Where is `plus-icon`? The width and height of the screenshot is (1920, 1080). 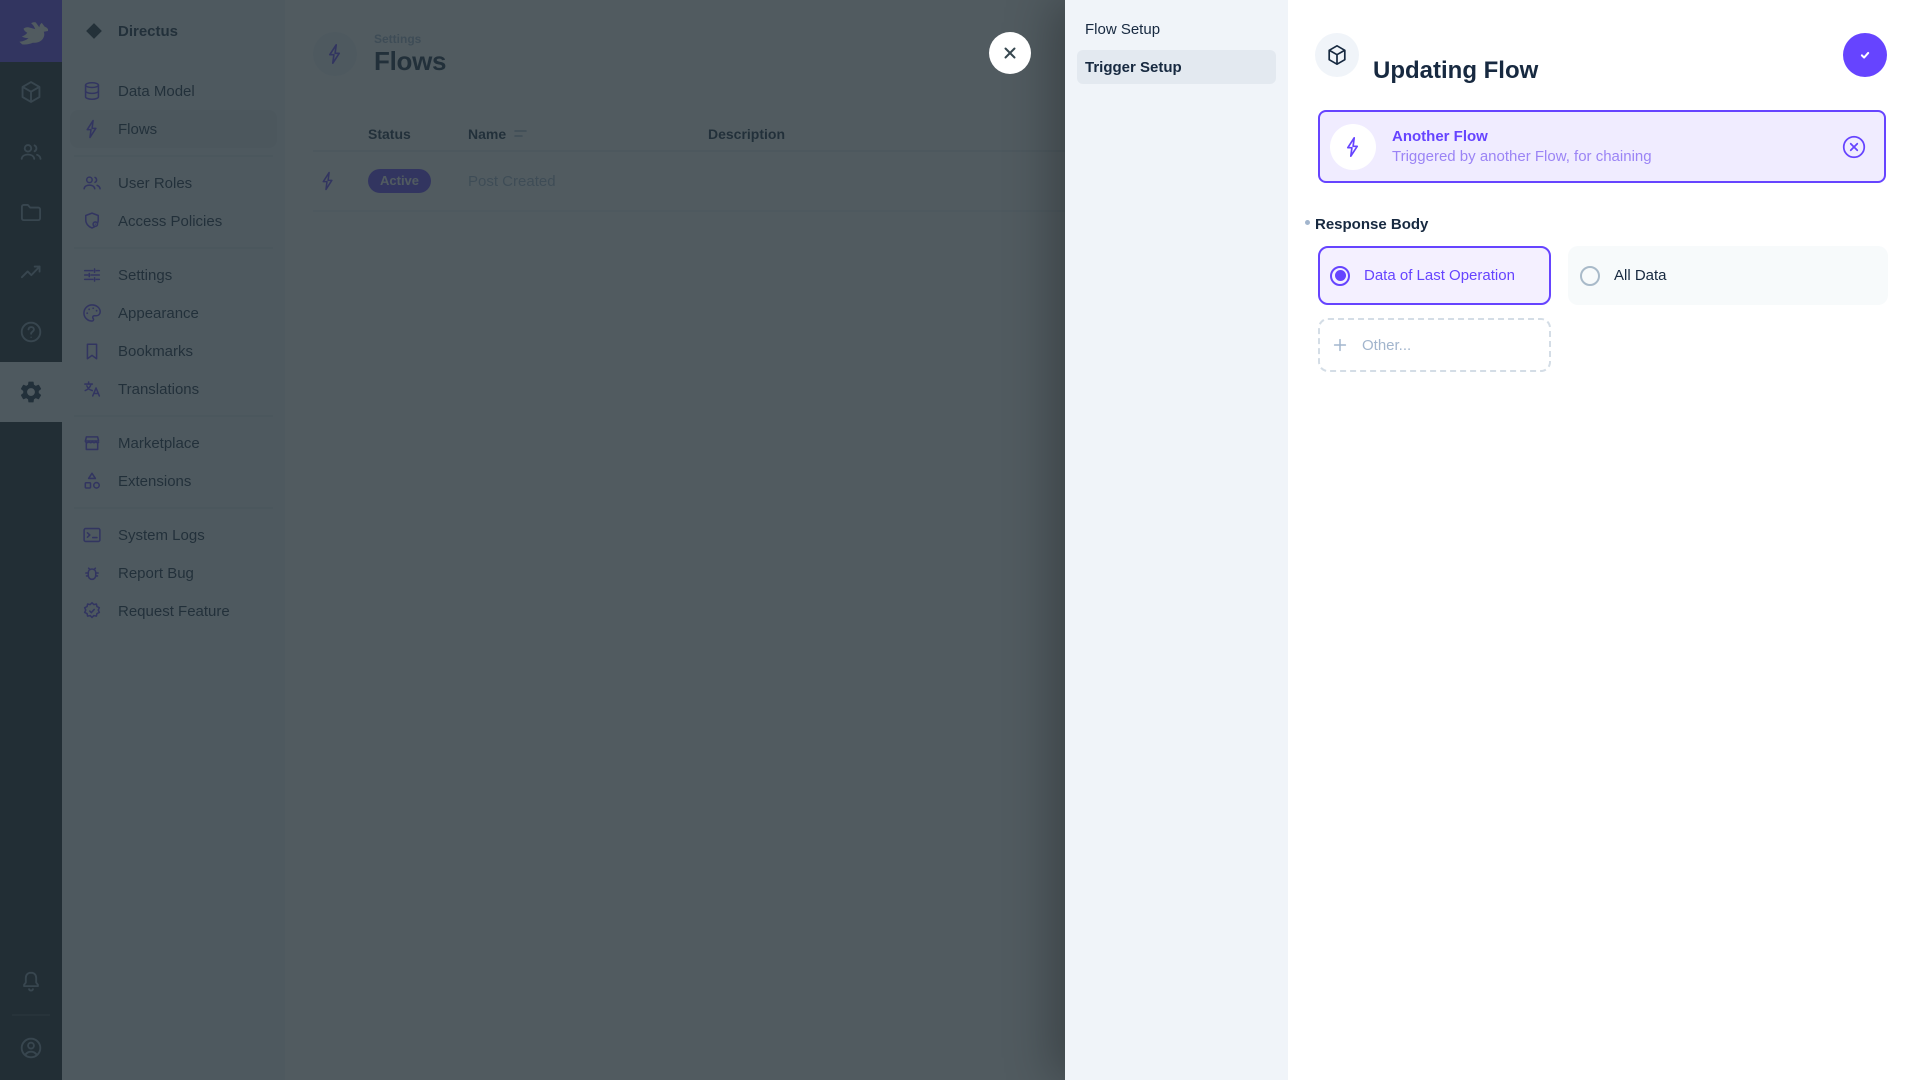 plus-icon is located at coordinates (1340, 345).